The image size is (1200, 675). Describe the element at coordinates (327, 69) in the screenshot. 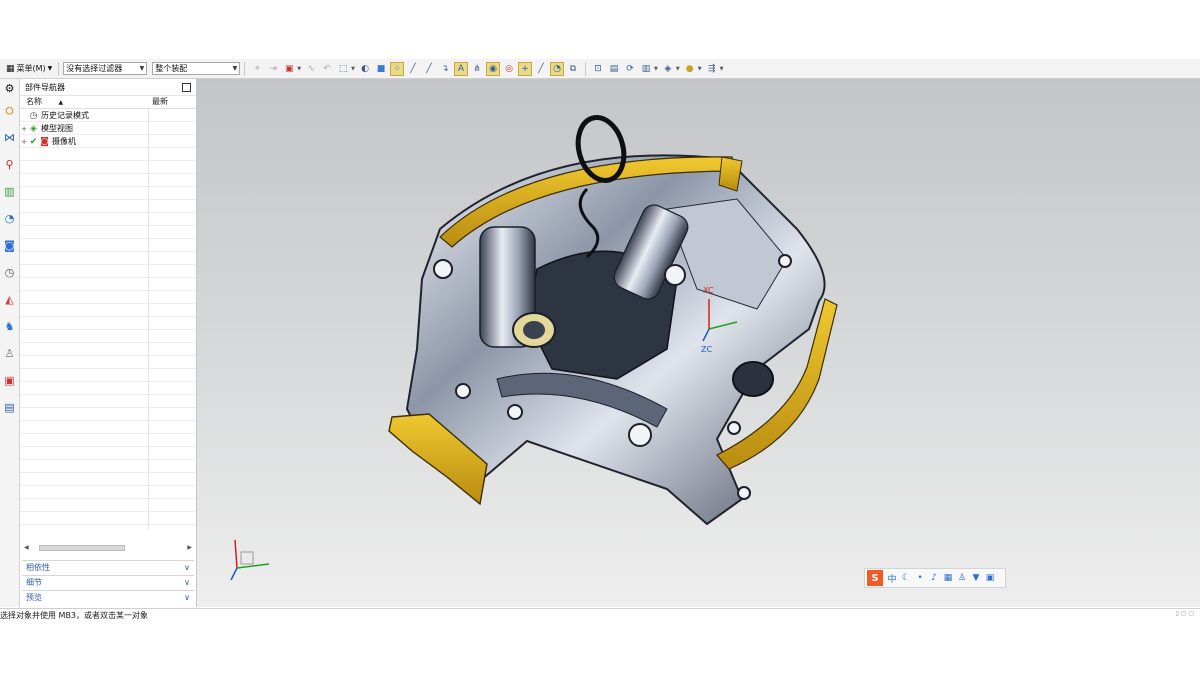

I see `undo-select-icon: ↶` at that location.